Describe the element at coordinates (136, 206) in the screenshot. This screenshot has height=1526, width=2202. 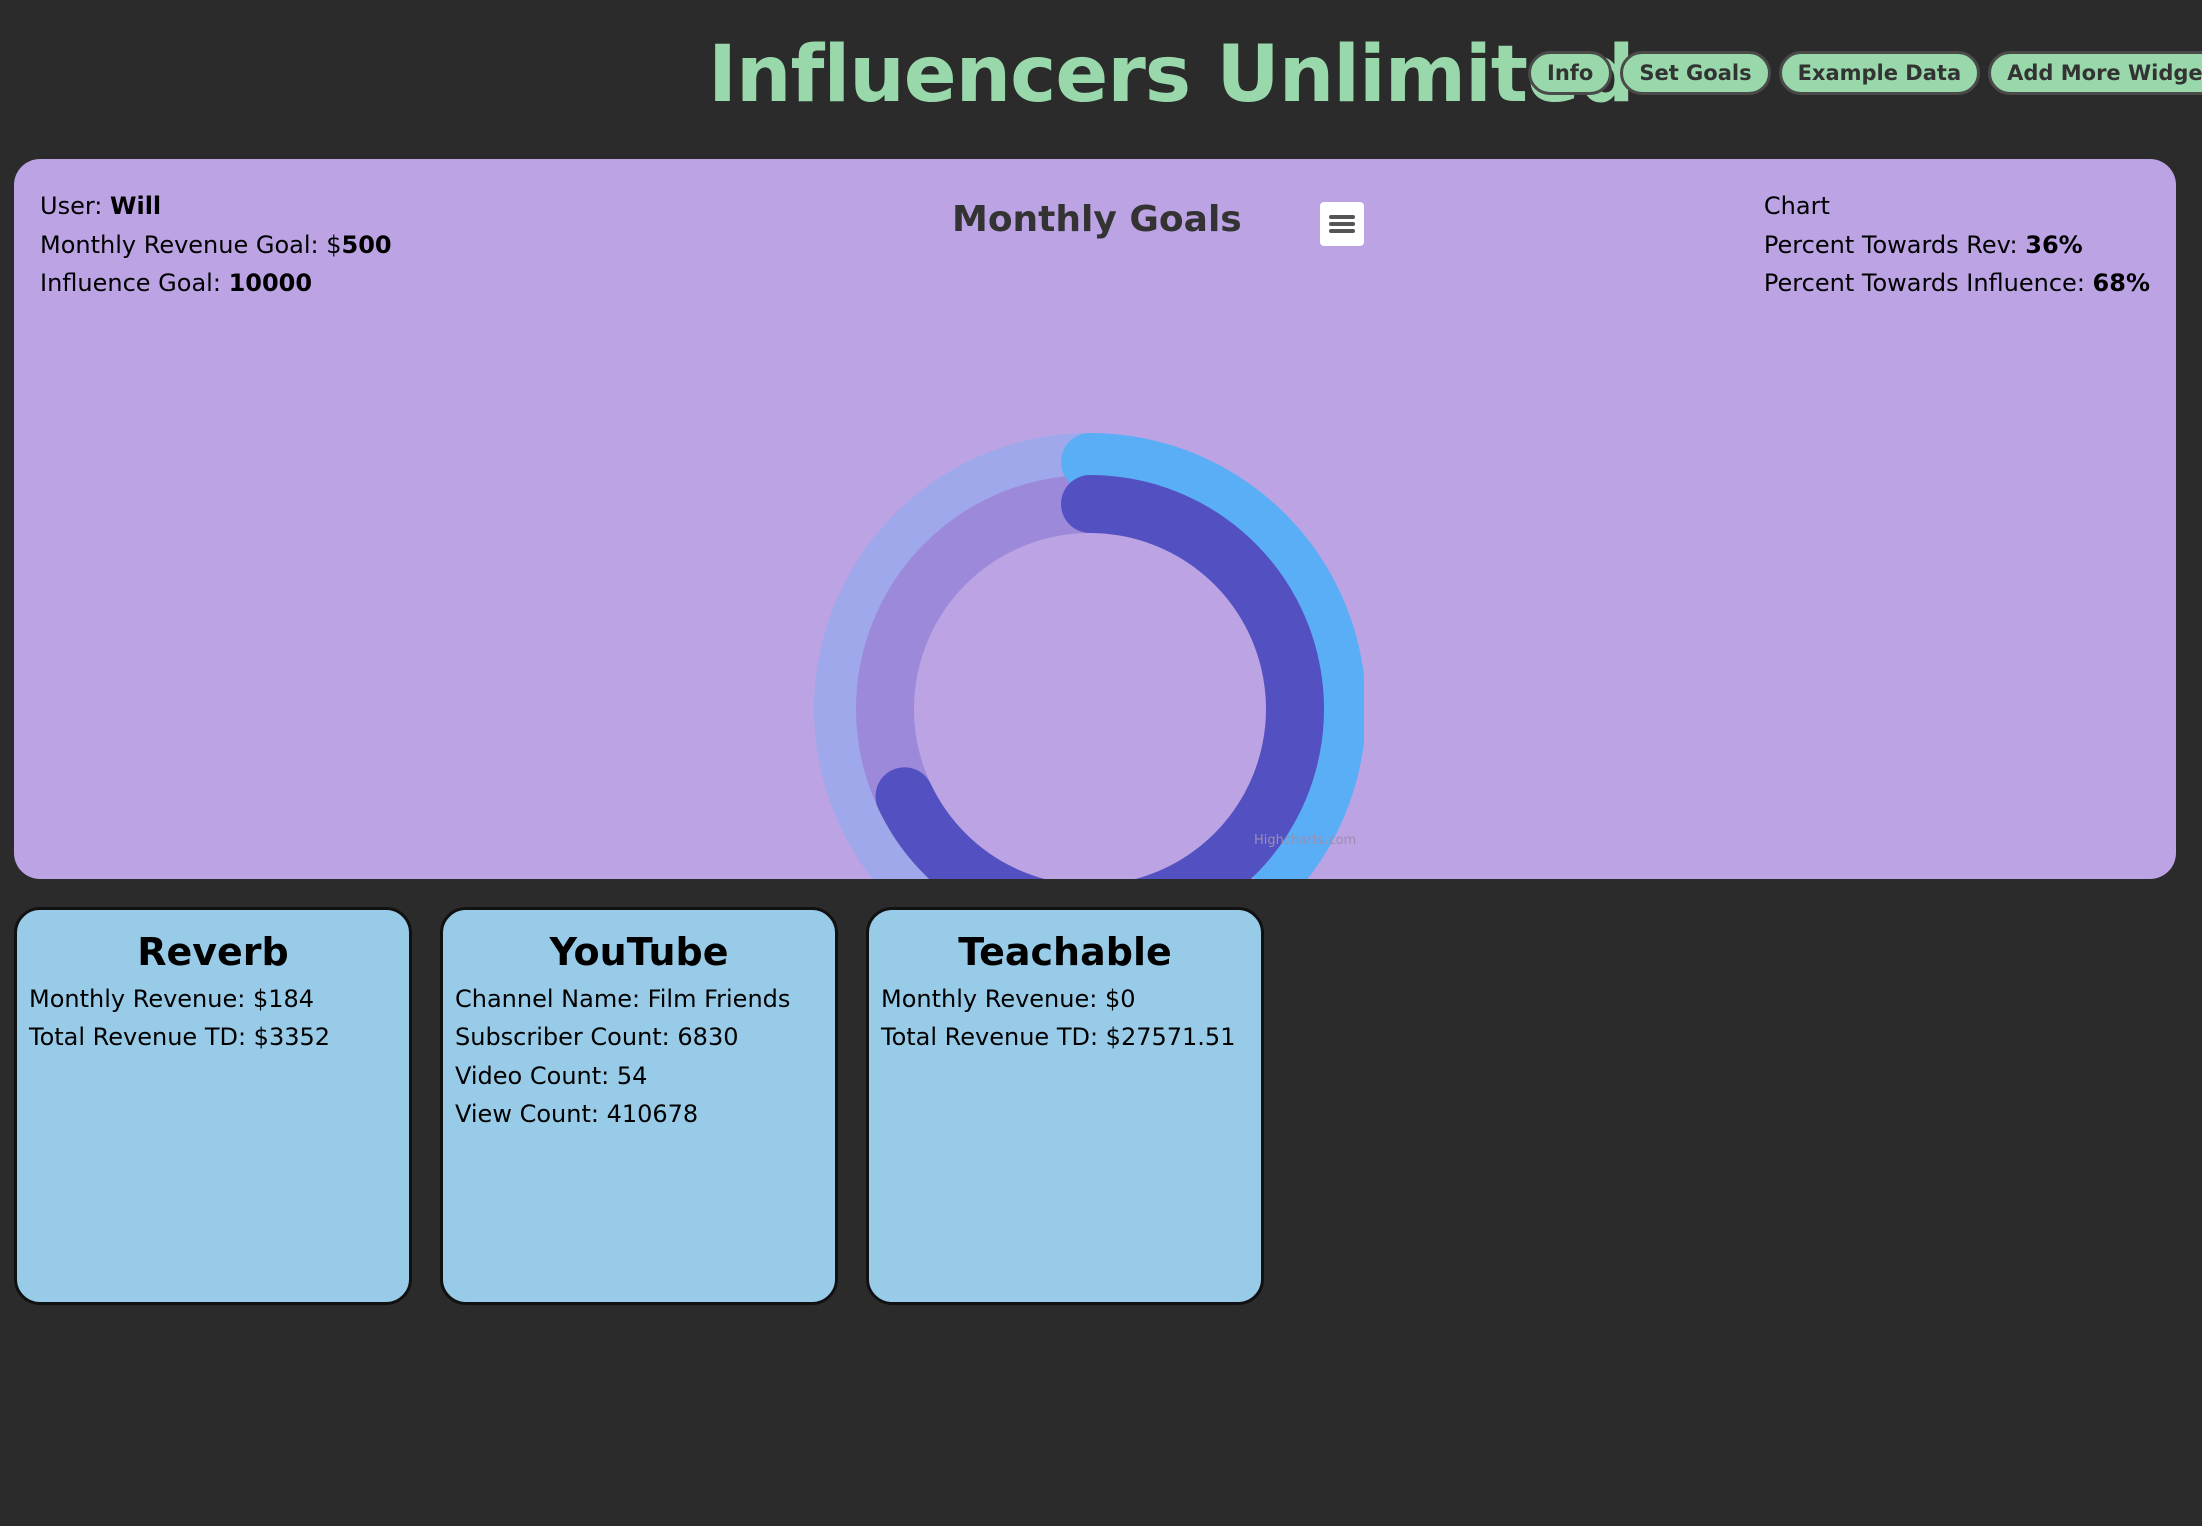
I see `user-value: Will` at that location.